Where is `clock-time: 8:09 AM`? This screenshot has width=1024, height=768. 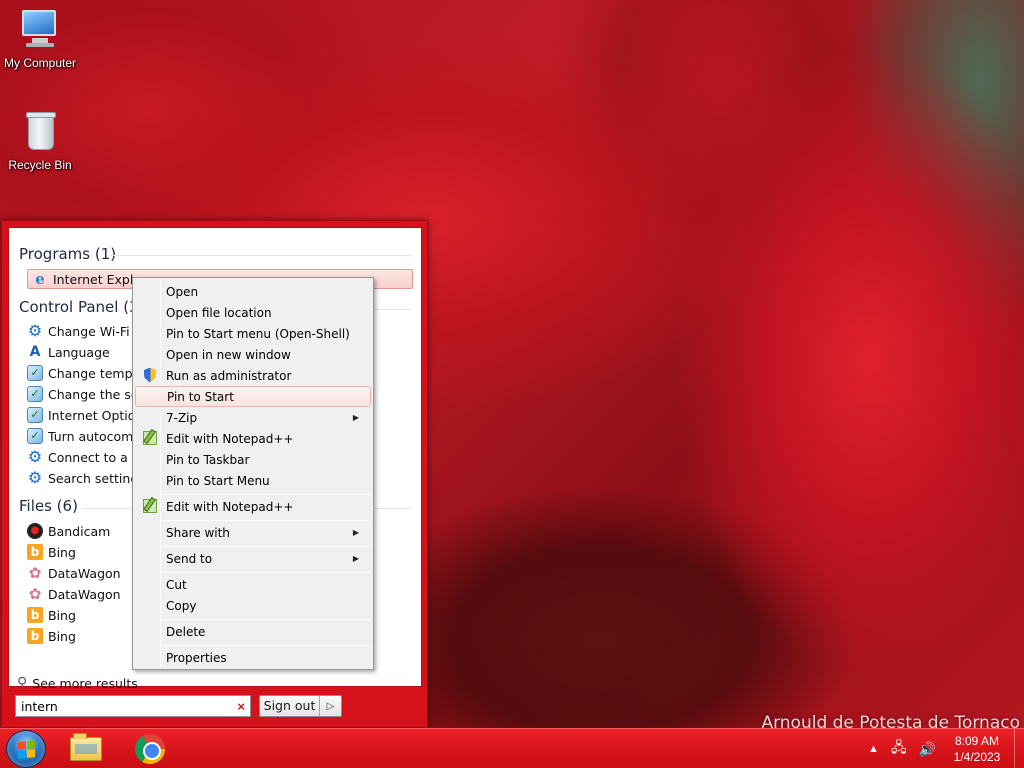 clock-time: 8:09 AM is located at coordinates (977, 741).